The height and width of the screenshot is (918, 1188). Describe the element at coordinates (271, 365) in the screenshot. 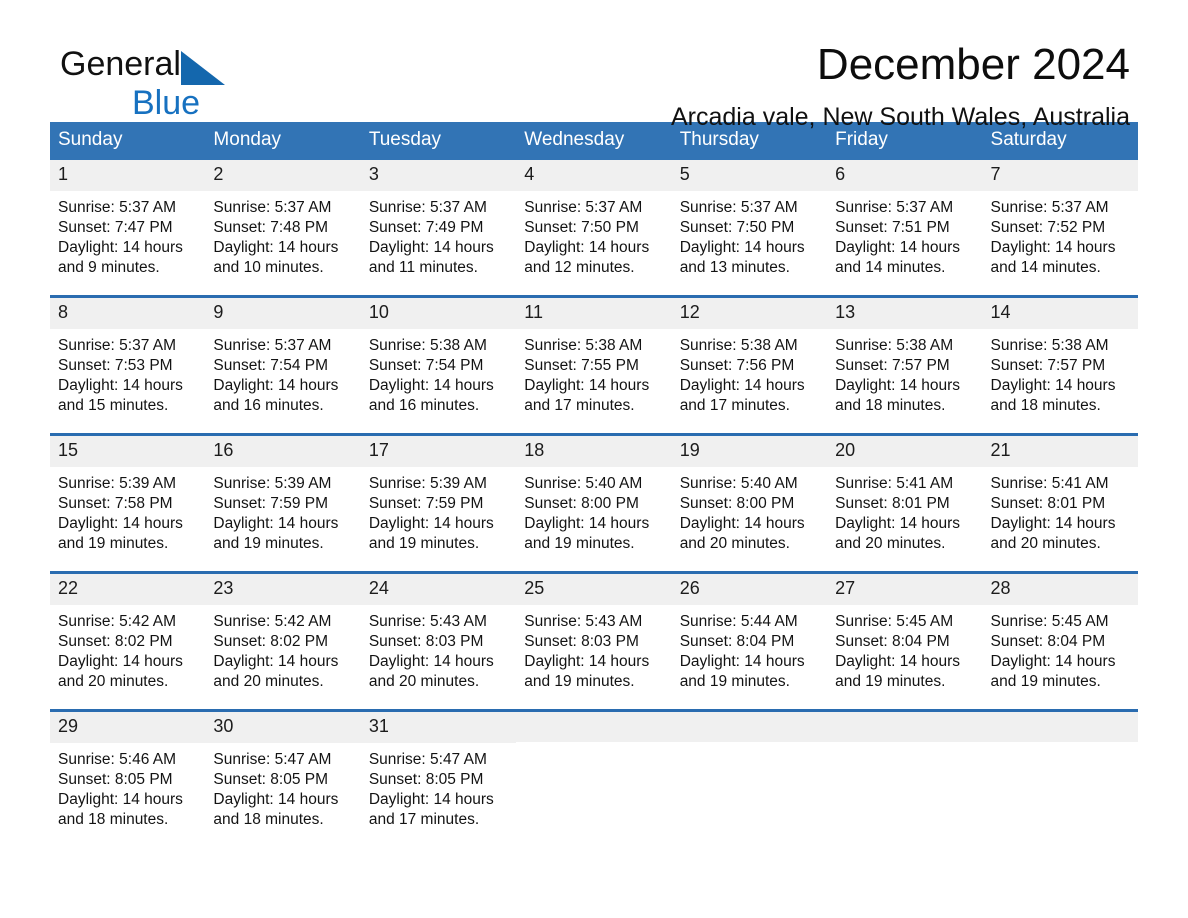

I see `sunset-text: Sunset: 7:54 PM` at that location.